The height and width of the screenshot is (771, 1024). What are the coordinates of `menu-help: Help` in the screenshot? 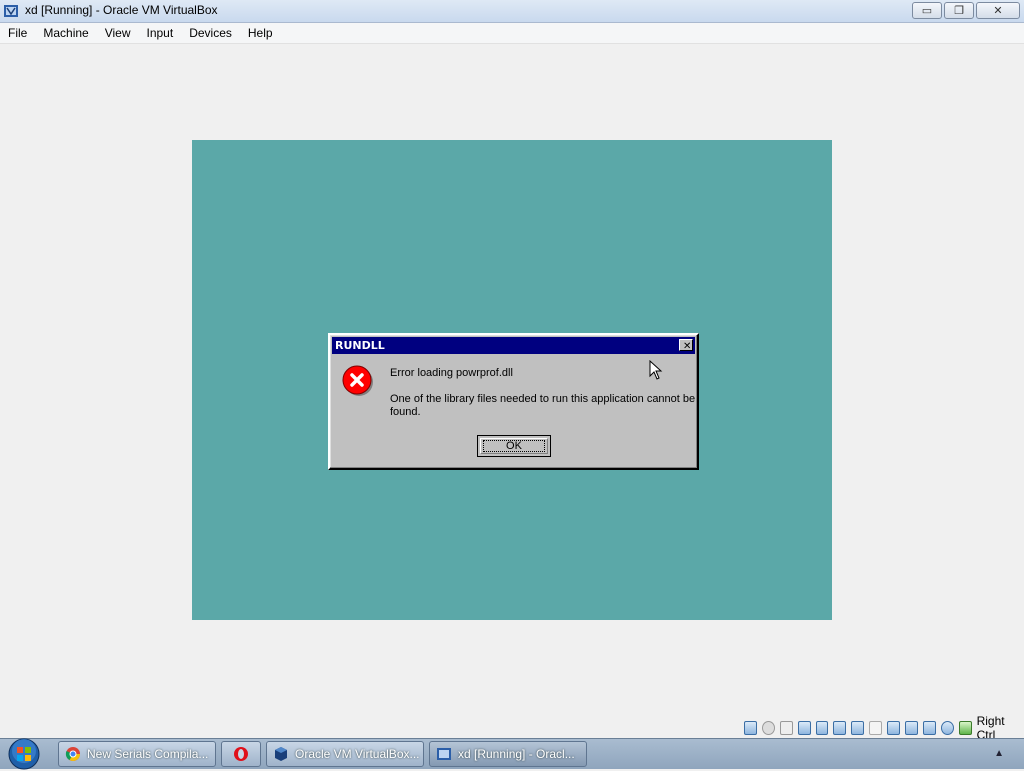 It's located at (260, 33).